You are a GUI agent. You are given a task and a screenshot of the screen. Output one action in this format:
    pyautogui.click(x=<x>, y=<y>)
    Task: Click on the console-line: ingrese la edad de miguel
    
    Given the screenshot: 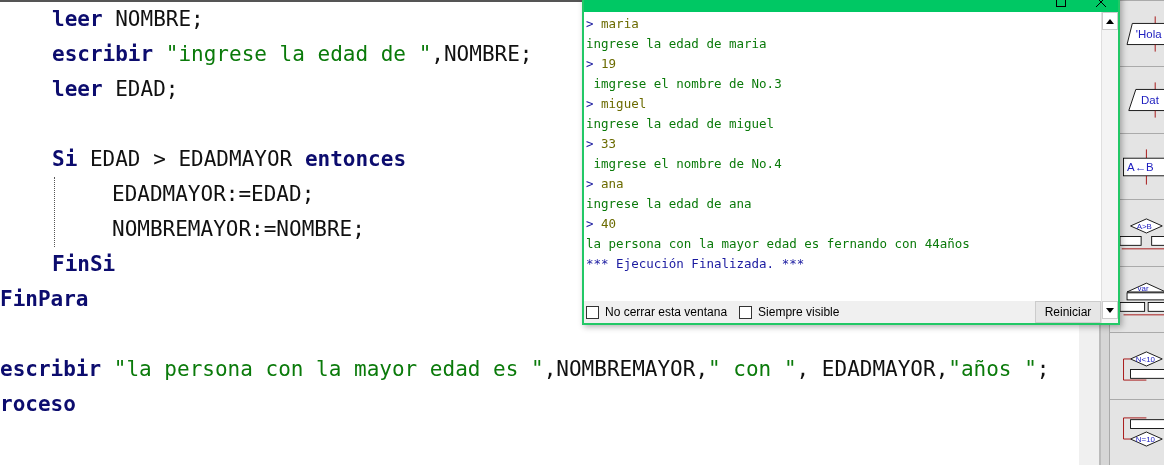 What is the action you would take?
    pyautogui.click(x=681, y=124)
    